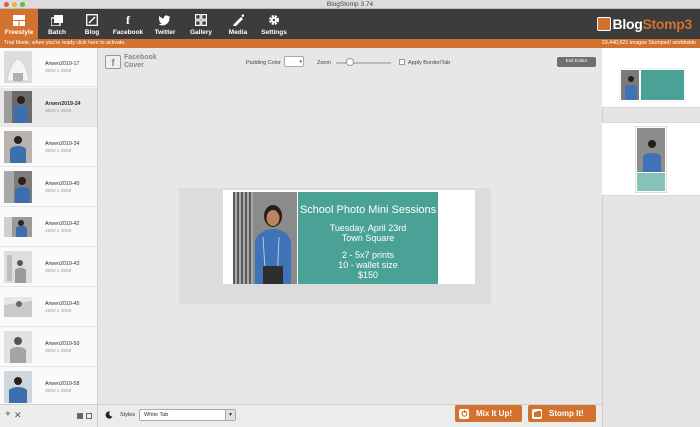 The image size is (700, 427). What do you see at coordinates (57, 20) in the screenshot?
I see `batch-icon` at bounding box center [57, 20].